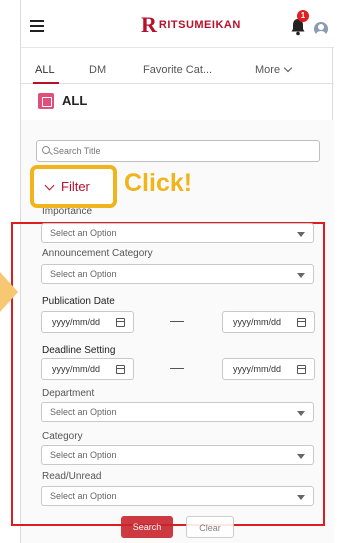 The width and height of the screenshot is (339, 543). I want to click on ritsumeikan-logo: R RITSUMEIKAN, so click(191, 24).